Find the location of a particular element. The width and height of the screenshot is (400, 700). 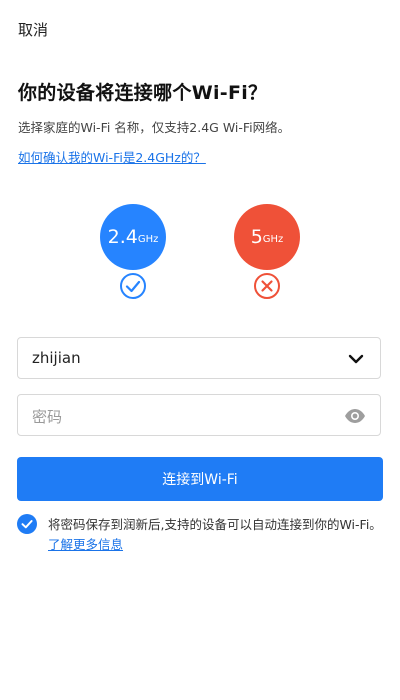

eye-icon is located at coordinates (355, 416).